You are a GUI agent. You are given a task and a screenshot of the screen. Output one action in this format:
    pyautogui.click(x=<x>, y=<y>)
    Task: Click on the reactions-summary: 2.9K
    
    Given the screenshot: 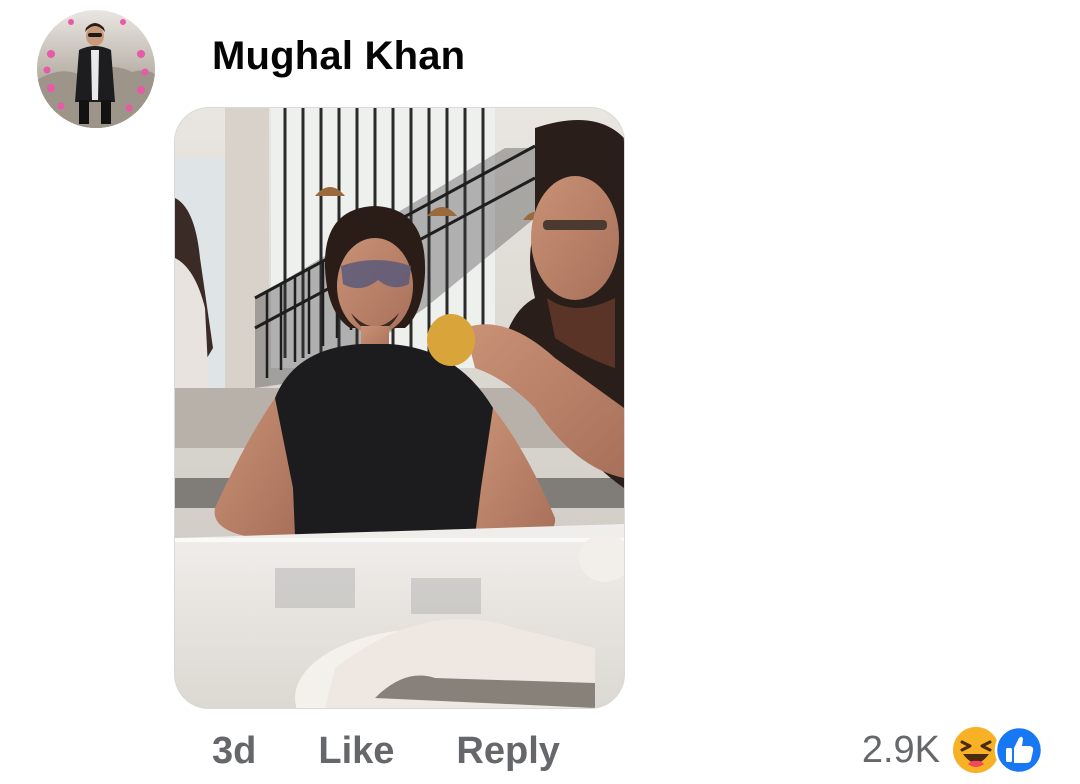 What is the action you would take?
    pyautogui.click(x=956, y=750)
    